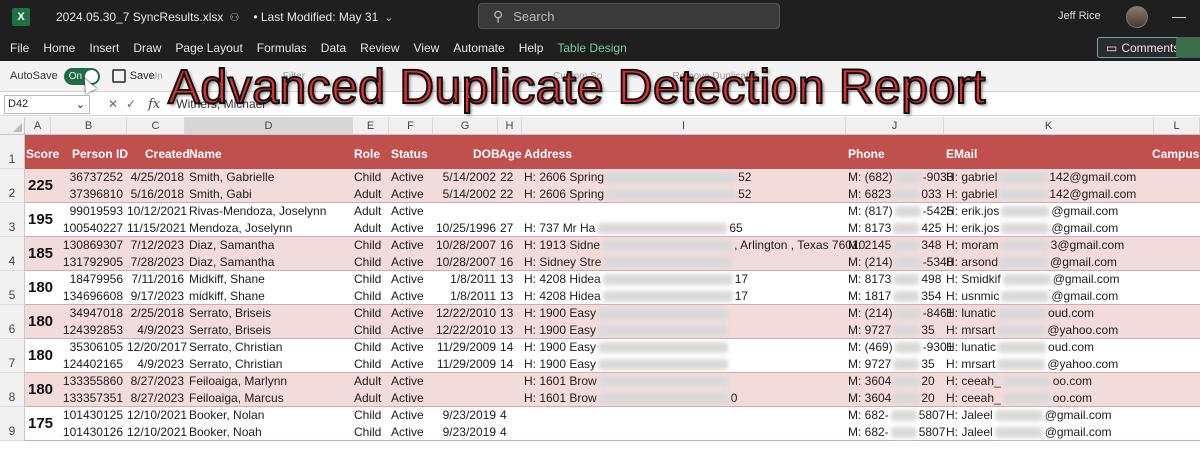 The width and height of the screenshot is (1200, 458). Describe the element at coordinates (155, 381) in the screenshot. I see `created-cell: 8/27/2023` at that location.